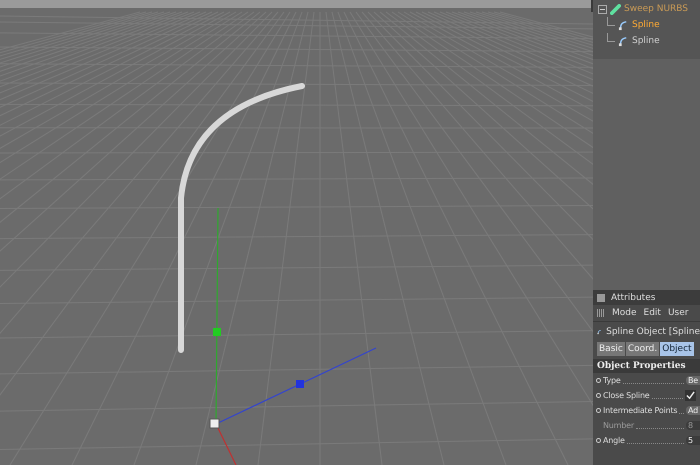  I want to click on menu-item: Mode, so click(624, 313).